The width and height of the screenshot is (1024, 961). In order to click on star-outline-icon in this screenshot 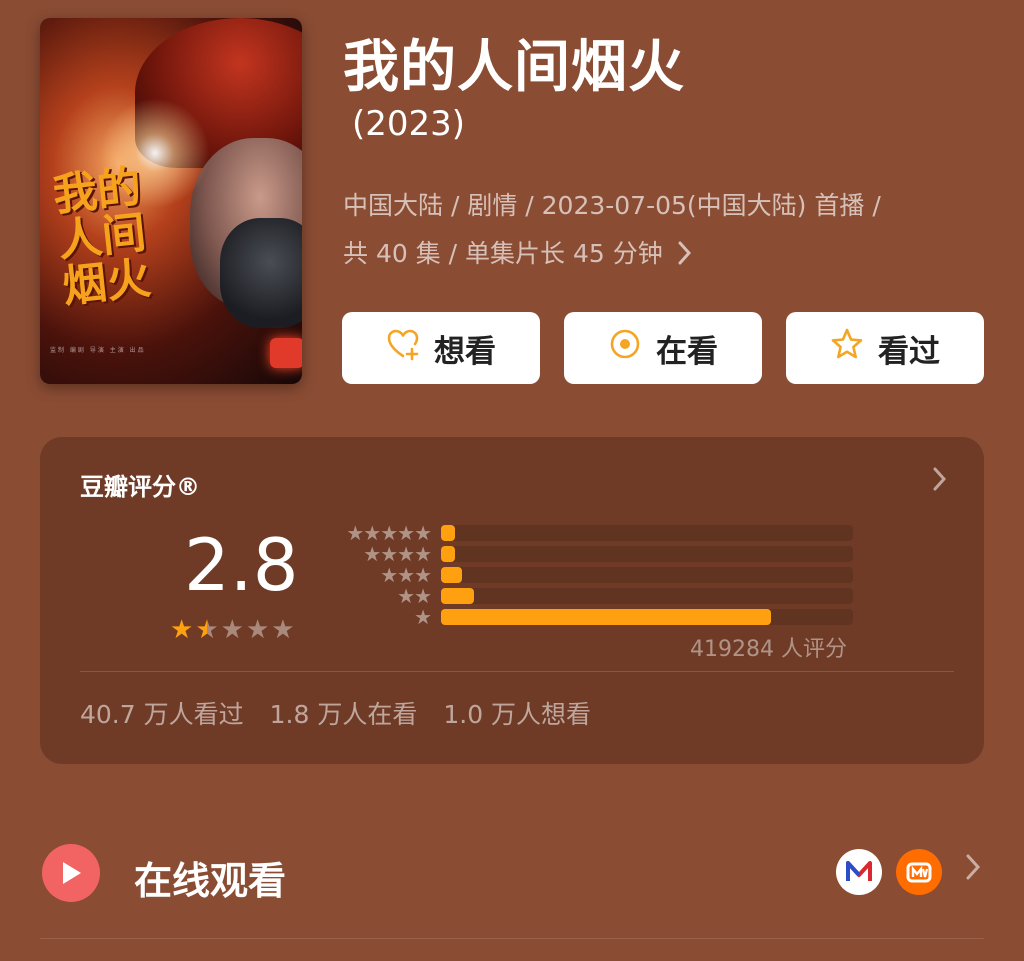, I will do `click(847, 348)`.